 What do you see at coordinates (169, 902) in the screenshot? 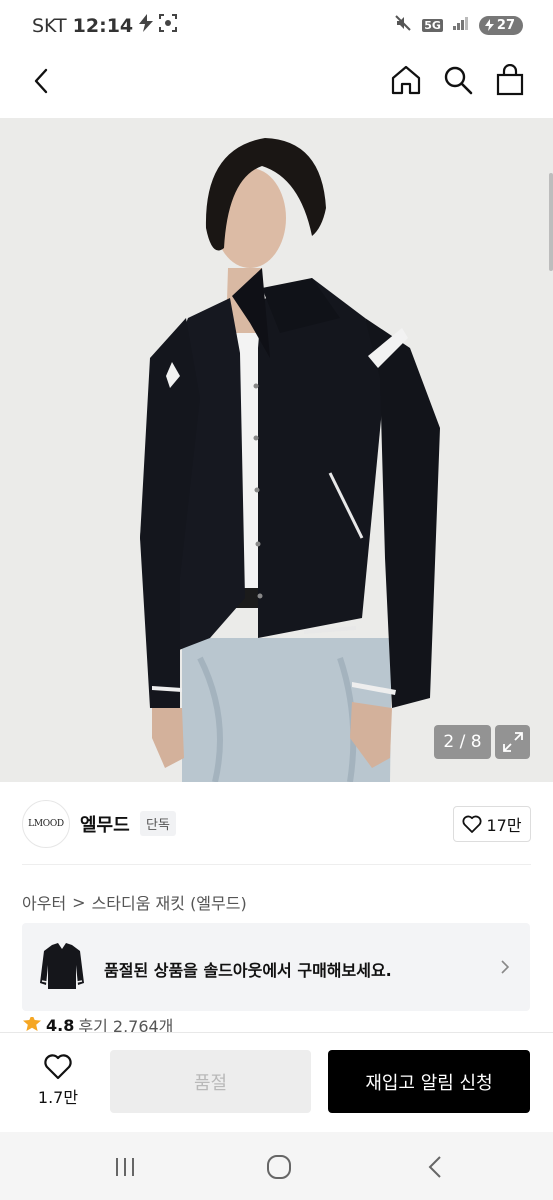
I see `breadcrumb-product: 스타디움 재킷 (엘무드)` at bounding box center [169, 902].